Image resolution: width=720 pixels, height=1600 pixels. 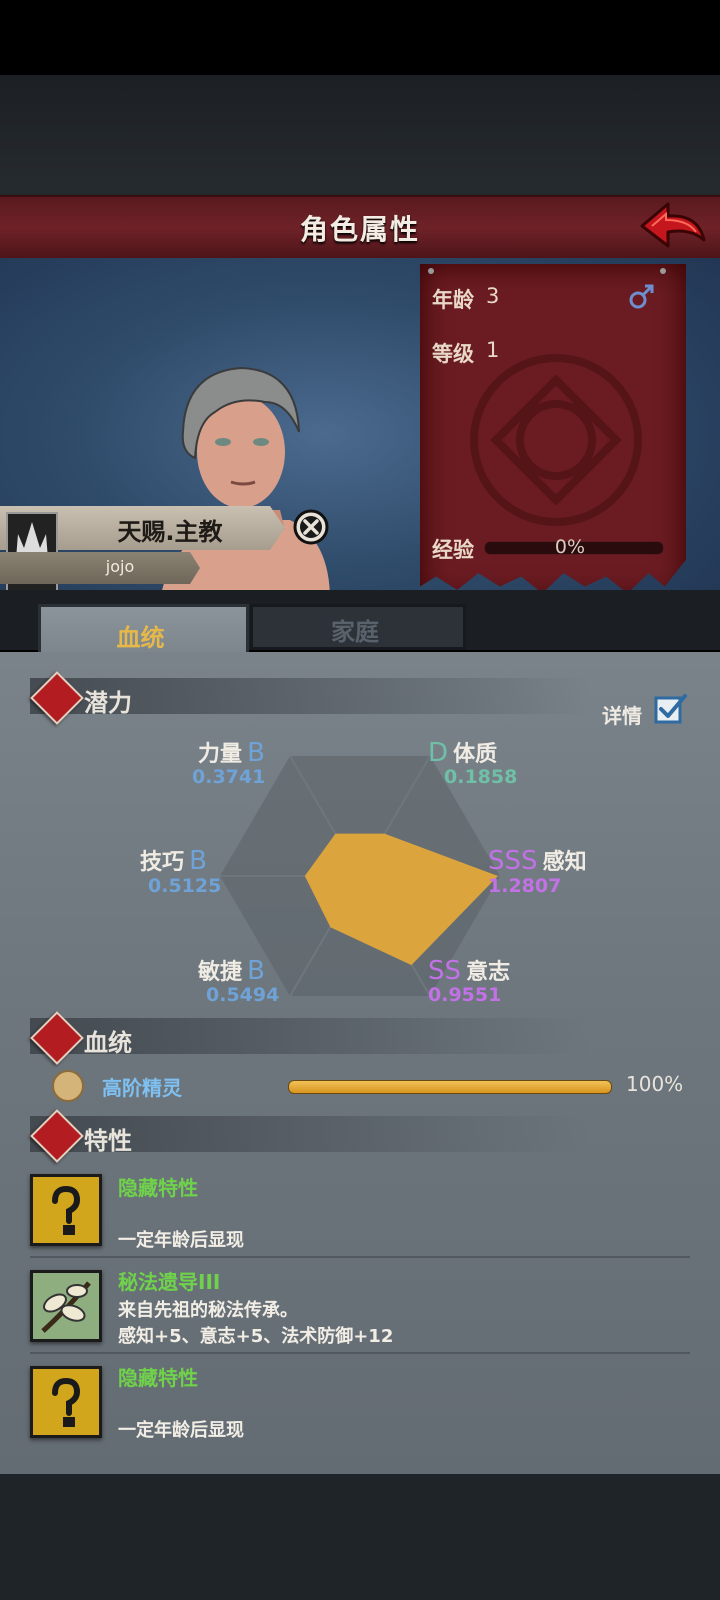 What do you see at coordinates (220, 972) in the screenshot?
I see `attr-name: 敏捷` at bounding box center [220, 972].